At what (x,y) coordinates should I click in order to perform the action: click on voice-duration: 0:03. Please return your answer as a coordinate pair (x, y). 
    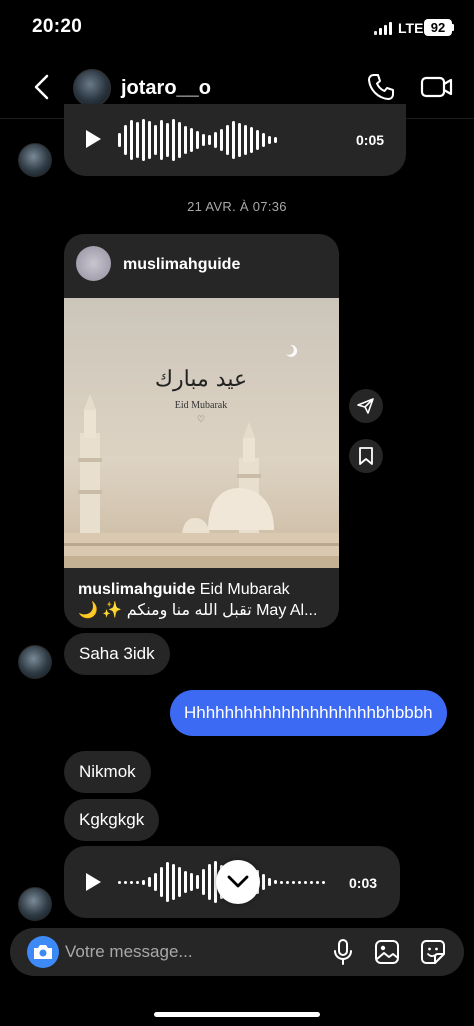
    Looking at the image, I should click on (363, 883).